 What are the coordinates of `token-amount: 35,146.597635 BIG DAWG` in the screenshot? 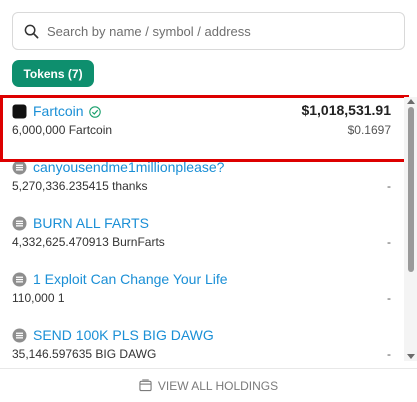 It's located at (84, 354).